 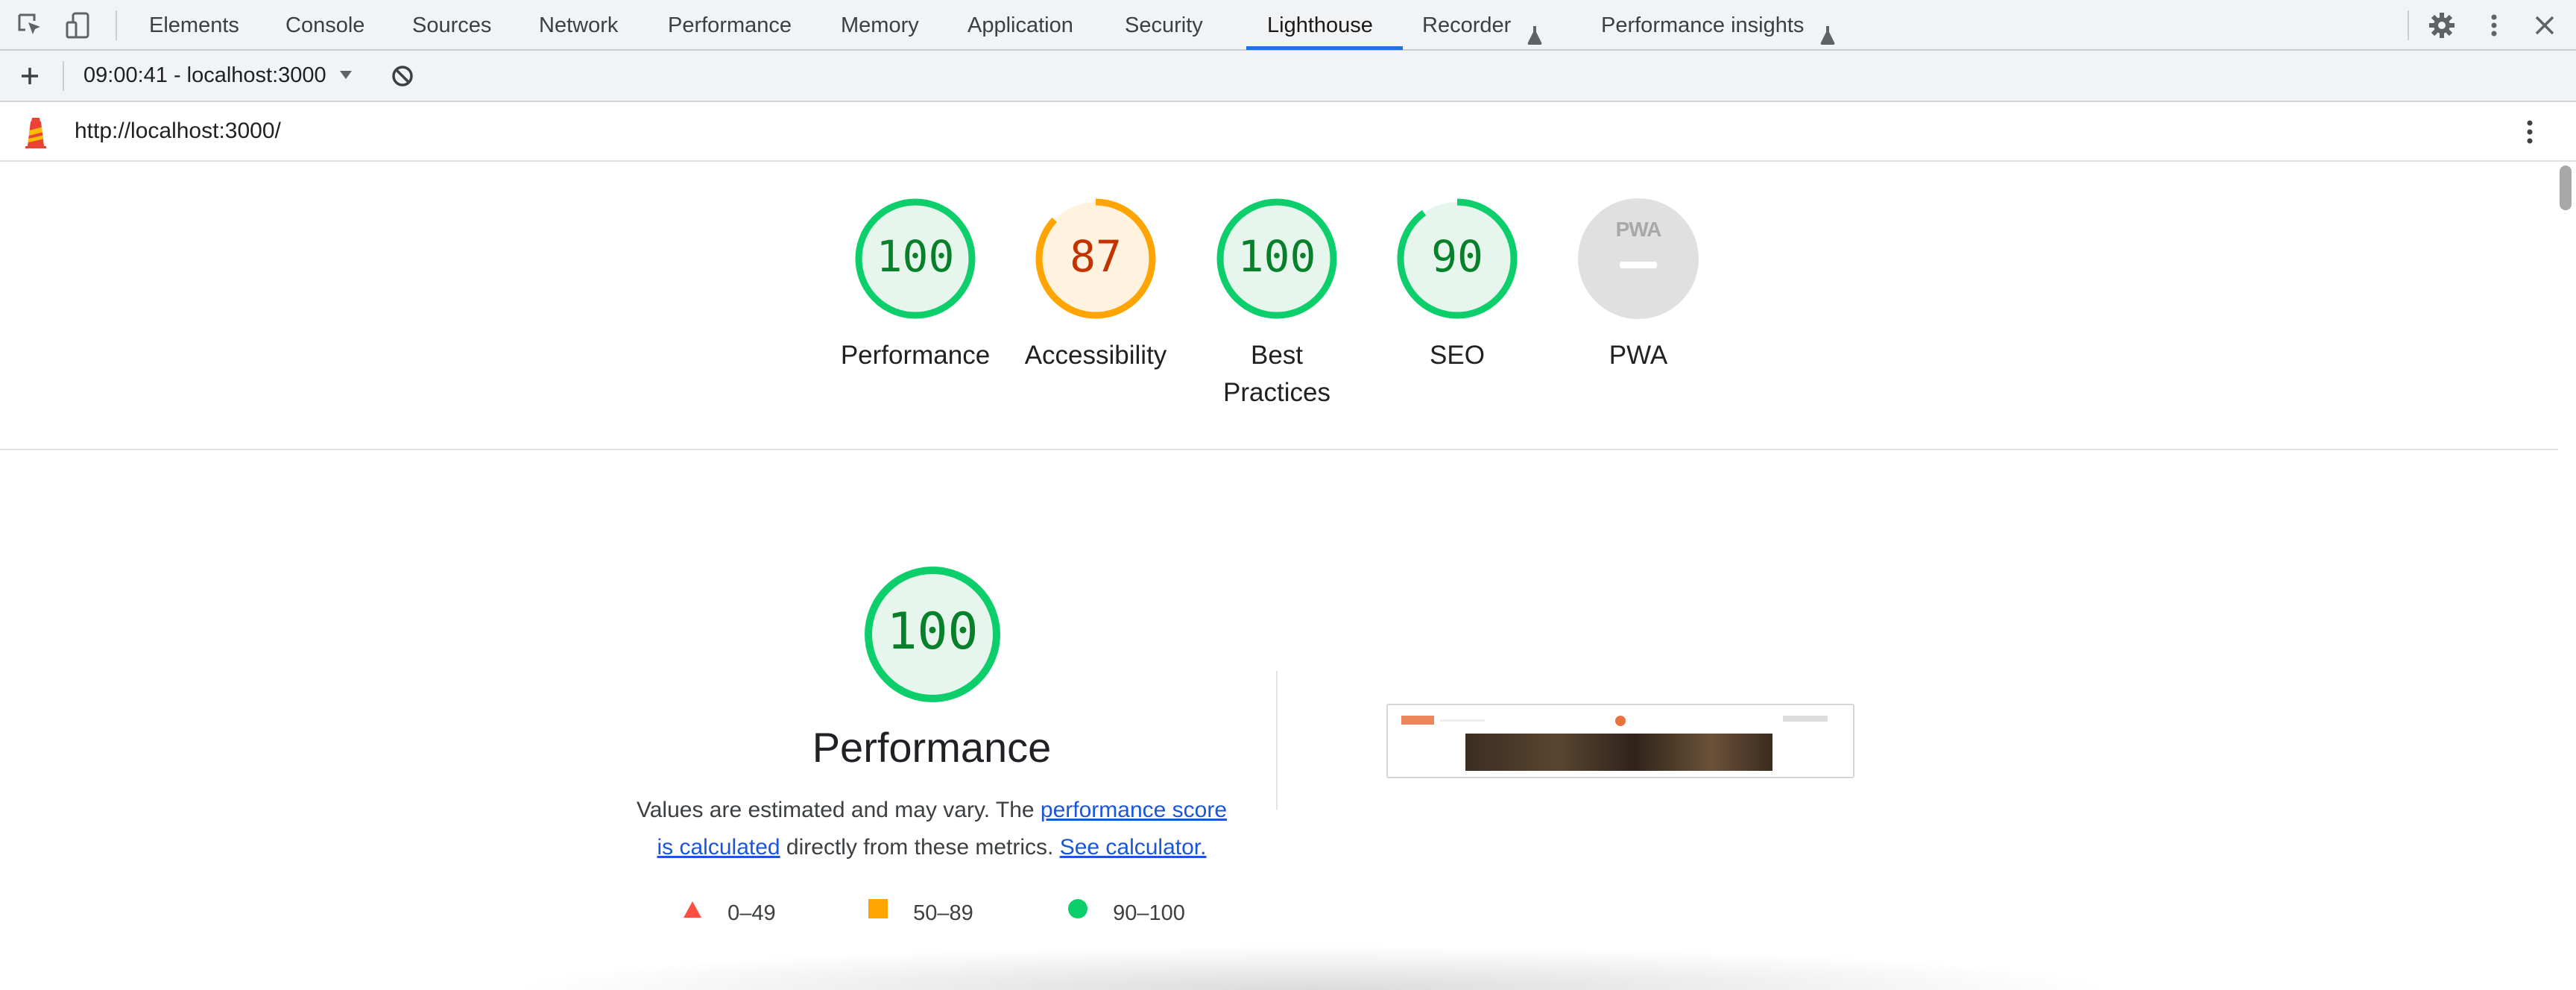 What do you see at coordinates (1277, 741) in the screenshot?
I see `section-vertical-divider` at bounding box center [1277, 741].